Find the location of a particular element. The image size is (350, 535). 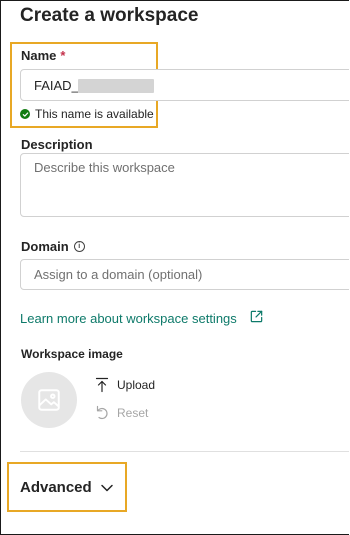

domain-label: Domain i is located at coordinates (53, 246).